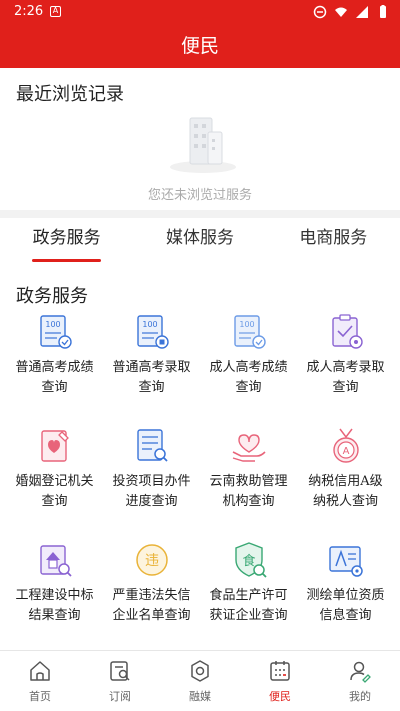 The height and width of the screenshot is (711, 400). What do you see at coordinates (345, 377) in the screenshot?
I see `service-label: 成人高考录取查询` at bounding box center [345, 377].